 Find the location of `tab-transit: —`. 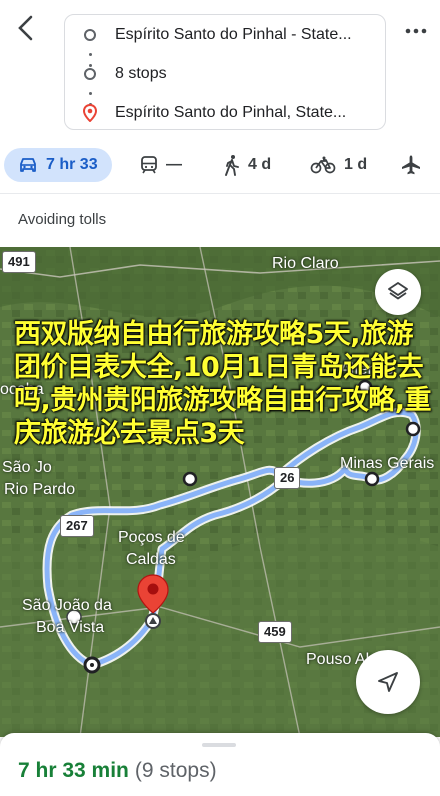

tab-transit: — is located at coordinates (161, 165).